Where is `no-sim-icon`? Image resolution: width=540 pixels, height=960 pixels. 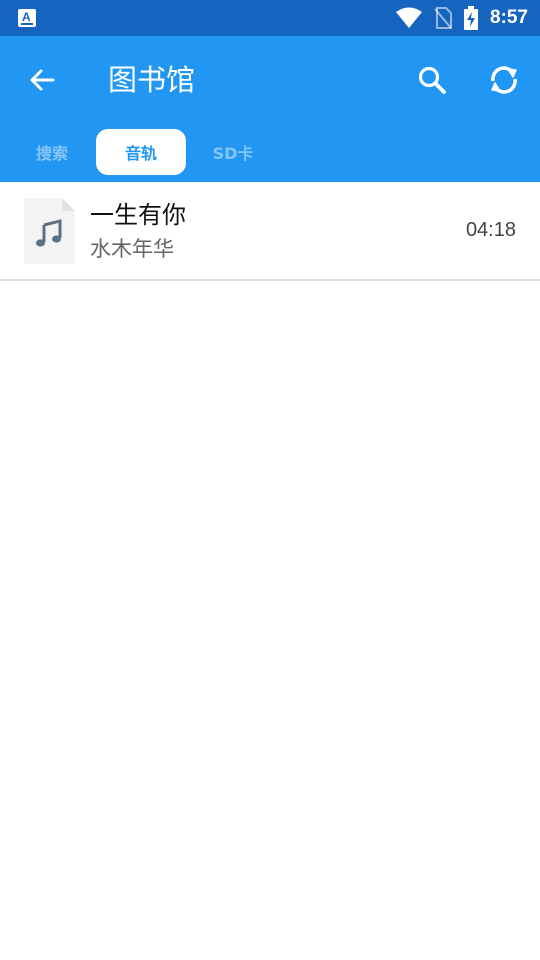 no-sim-icon is located at coordinates (443, 18).